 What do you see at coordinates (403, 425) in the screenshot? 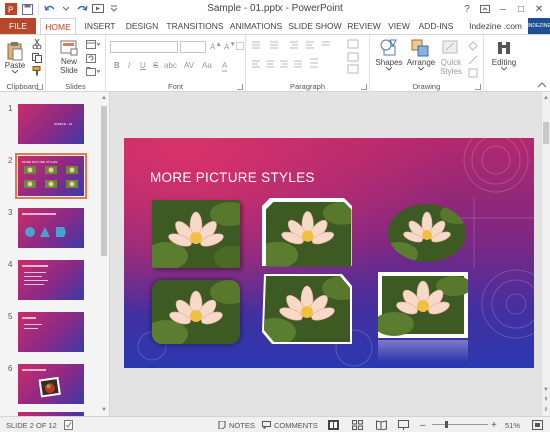
I see `slide-show-view-icon` at bounding box center [403, 425].